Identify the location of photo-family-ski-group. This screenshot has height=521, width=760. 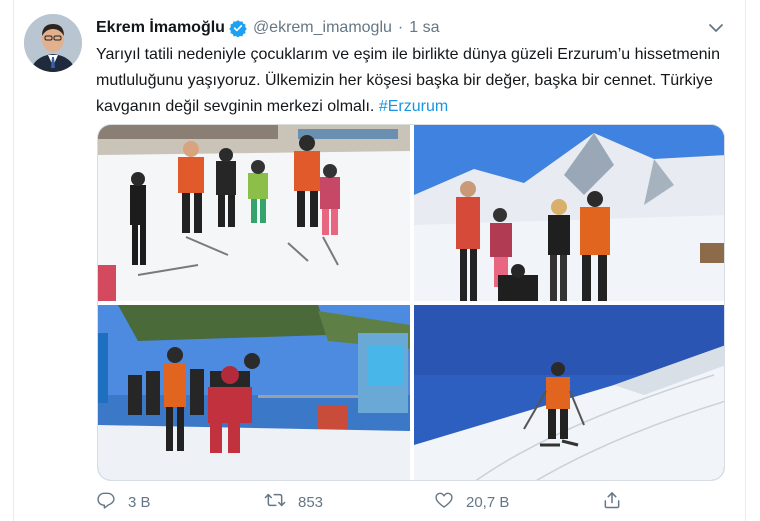
(254, 213).